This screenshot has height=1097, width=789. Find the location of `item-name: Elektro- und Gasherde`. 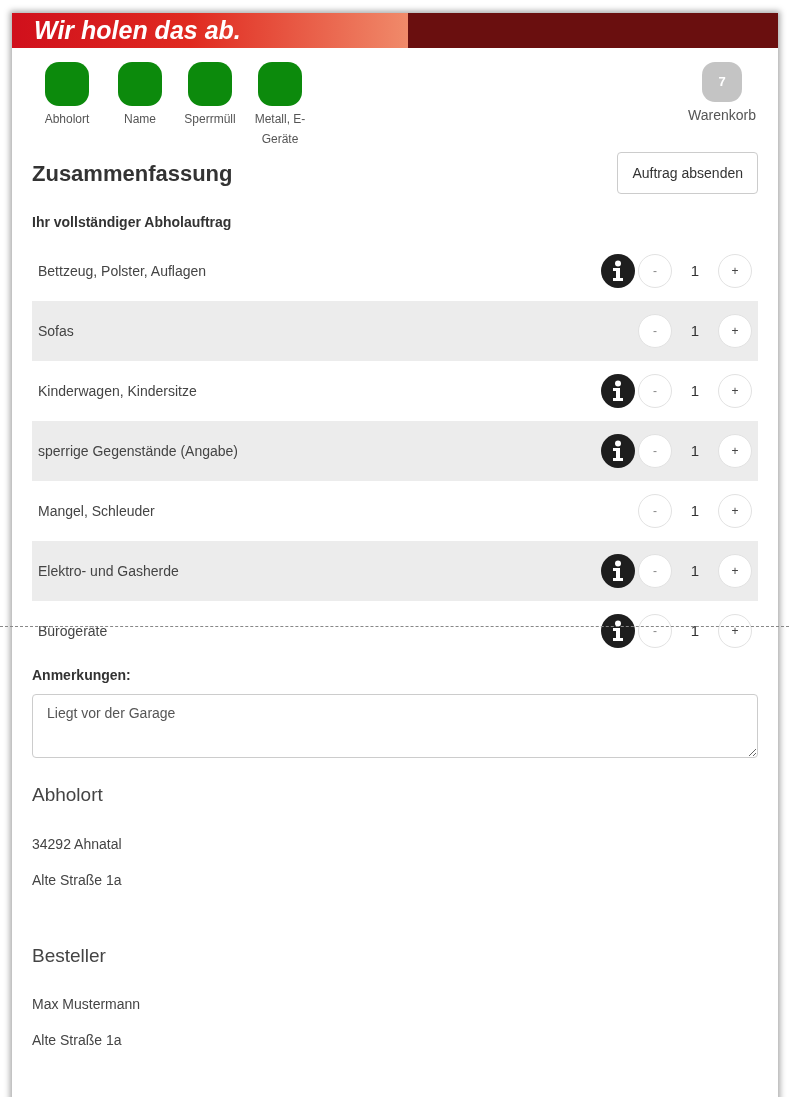

item-name: Elektro- und Gasherde is located at coordinates (109, 571).